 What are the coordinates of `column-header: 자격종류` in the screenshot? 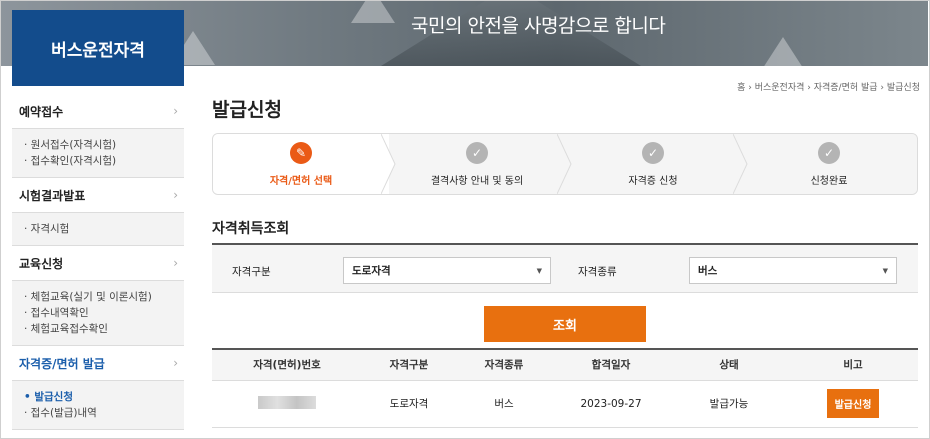 It's located at (504, 365).